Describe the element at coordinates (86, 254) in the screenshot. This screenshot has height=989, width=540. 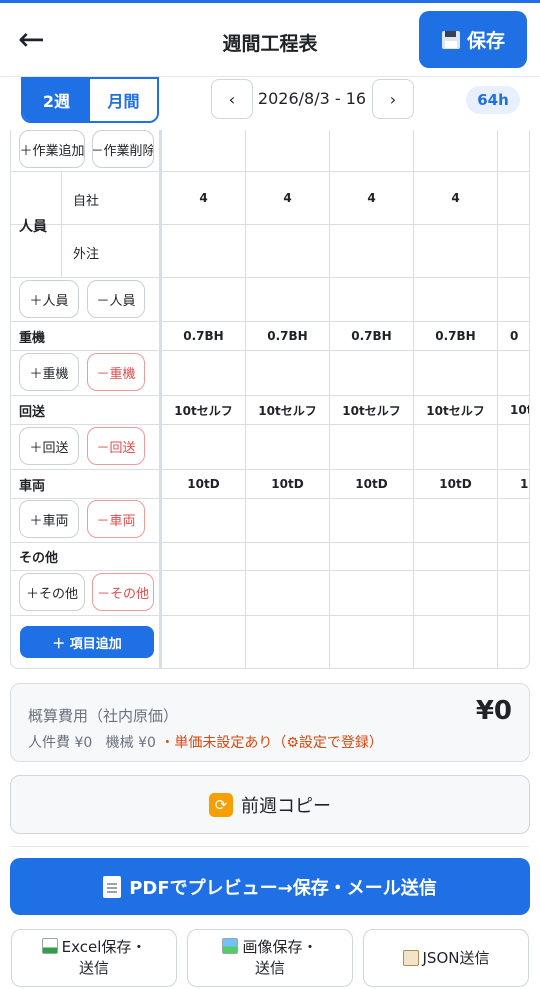
I see `outsourced-staff-label: 外注` at that location.